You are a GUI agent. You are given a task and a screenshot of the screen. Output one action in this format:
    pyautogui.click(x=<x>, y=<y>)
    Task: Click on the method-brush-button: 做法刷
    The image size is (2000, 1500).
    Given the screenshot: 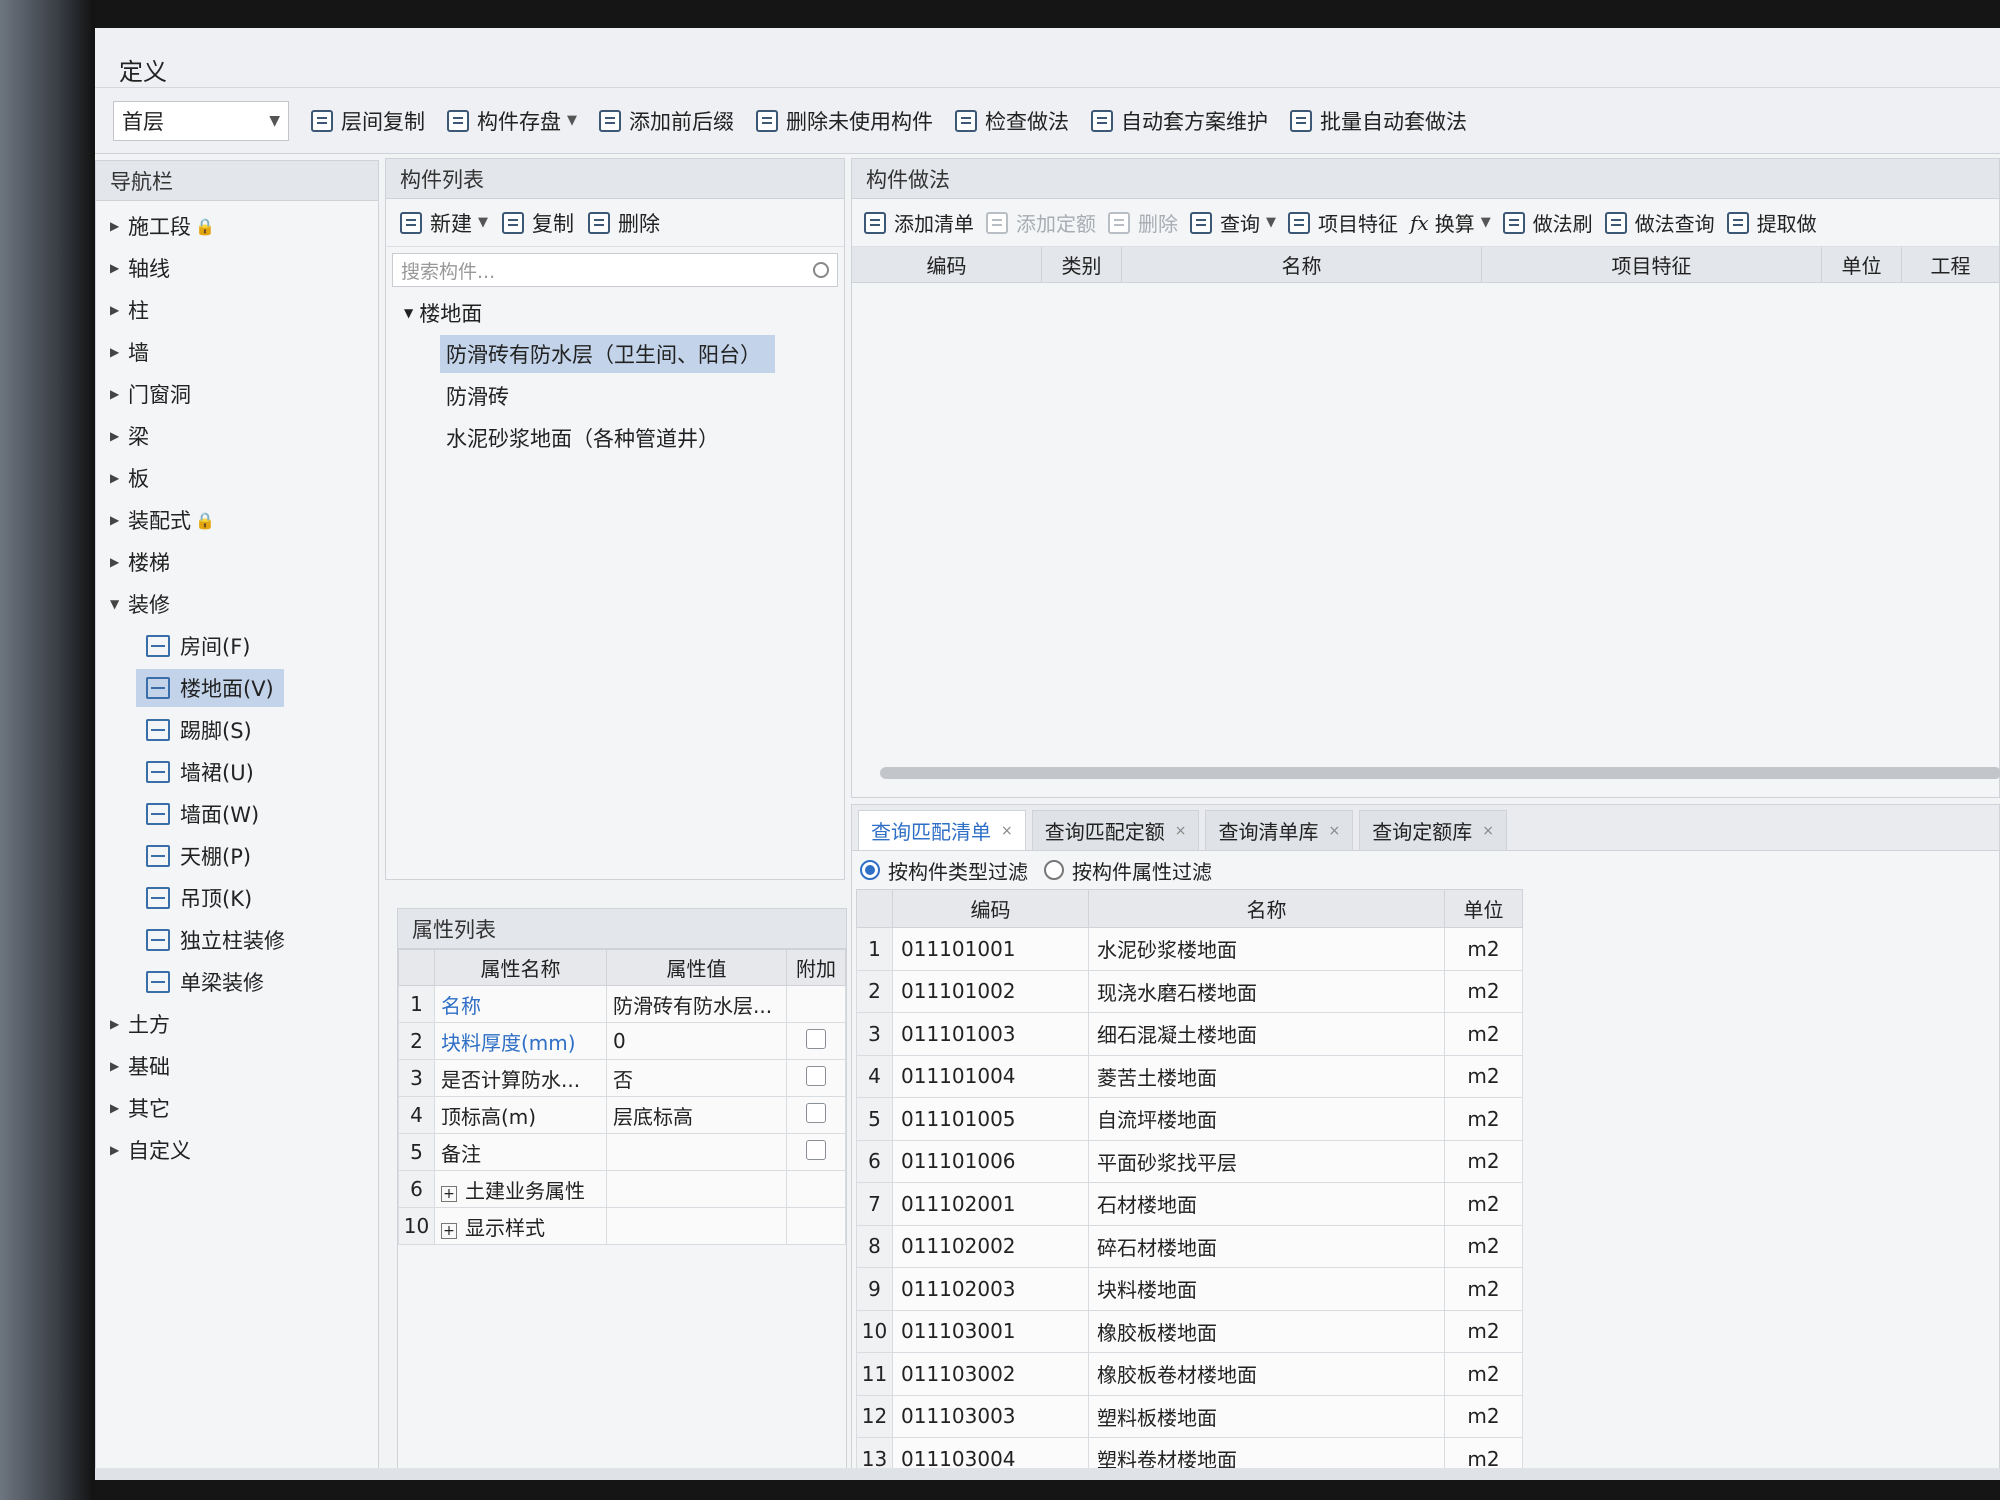 What is the action you would take?
    pyautogui.click(x=1547, y=222)
    